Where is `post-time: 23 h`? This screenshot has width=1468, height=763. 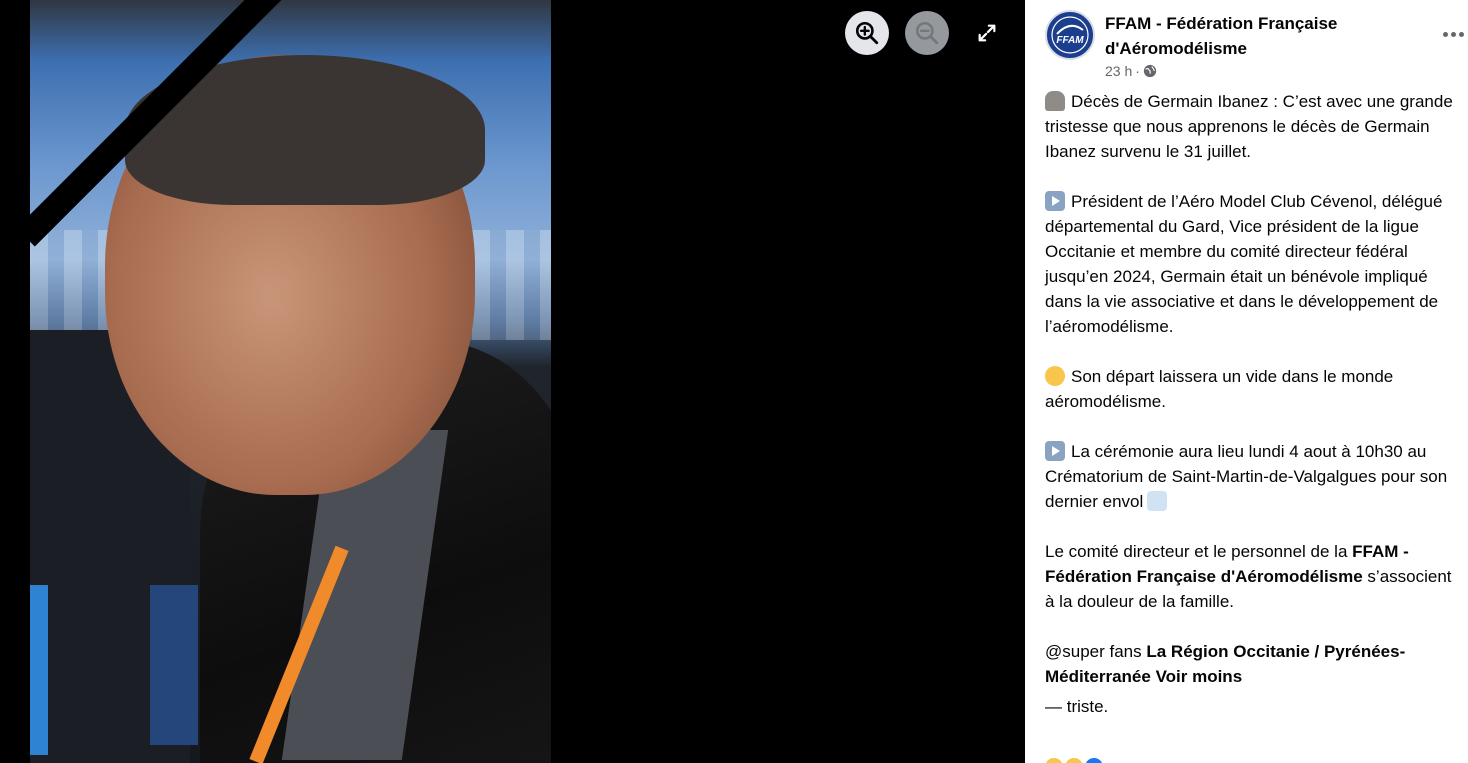
post-time: 23 h is located at coordinates (1118, 71).